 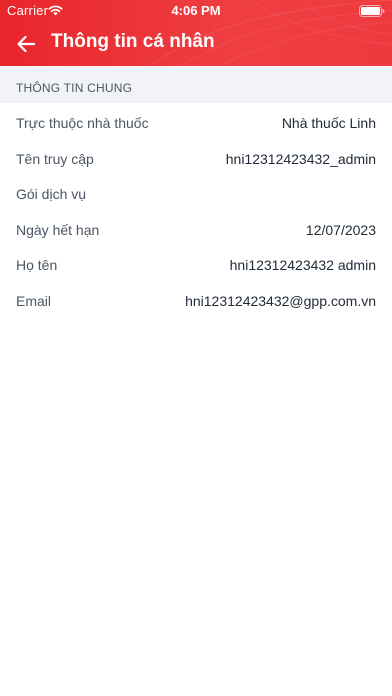 I want to click on info-row-full-name: Họ tên hni12312423432 admin, so click(x=196, y=263).